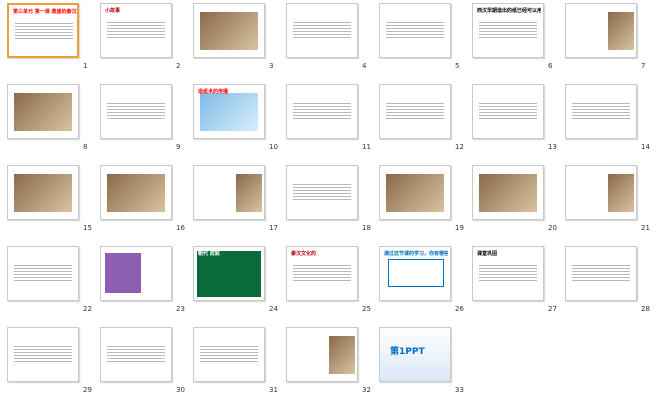  Describe the element at coordinates (180, 390) in the screenshot. I see `slide-number: 30` at that location.